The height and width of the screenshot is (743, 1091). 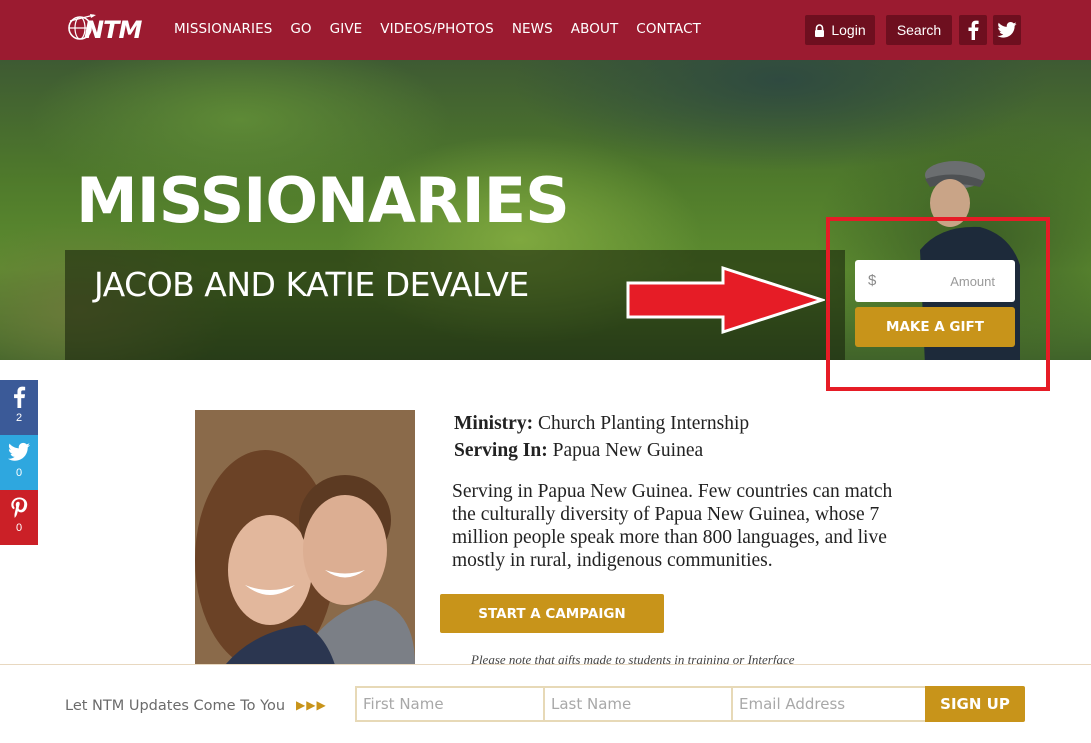 I want to click on lock-icon, so click(x=820, y=30).